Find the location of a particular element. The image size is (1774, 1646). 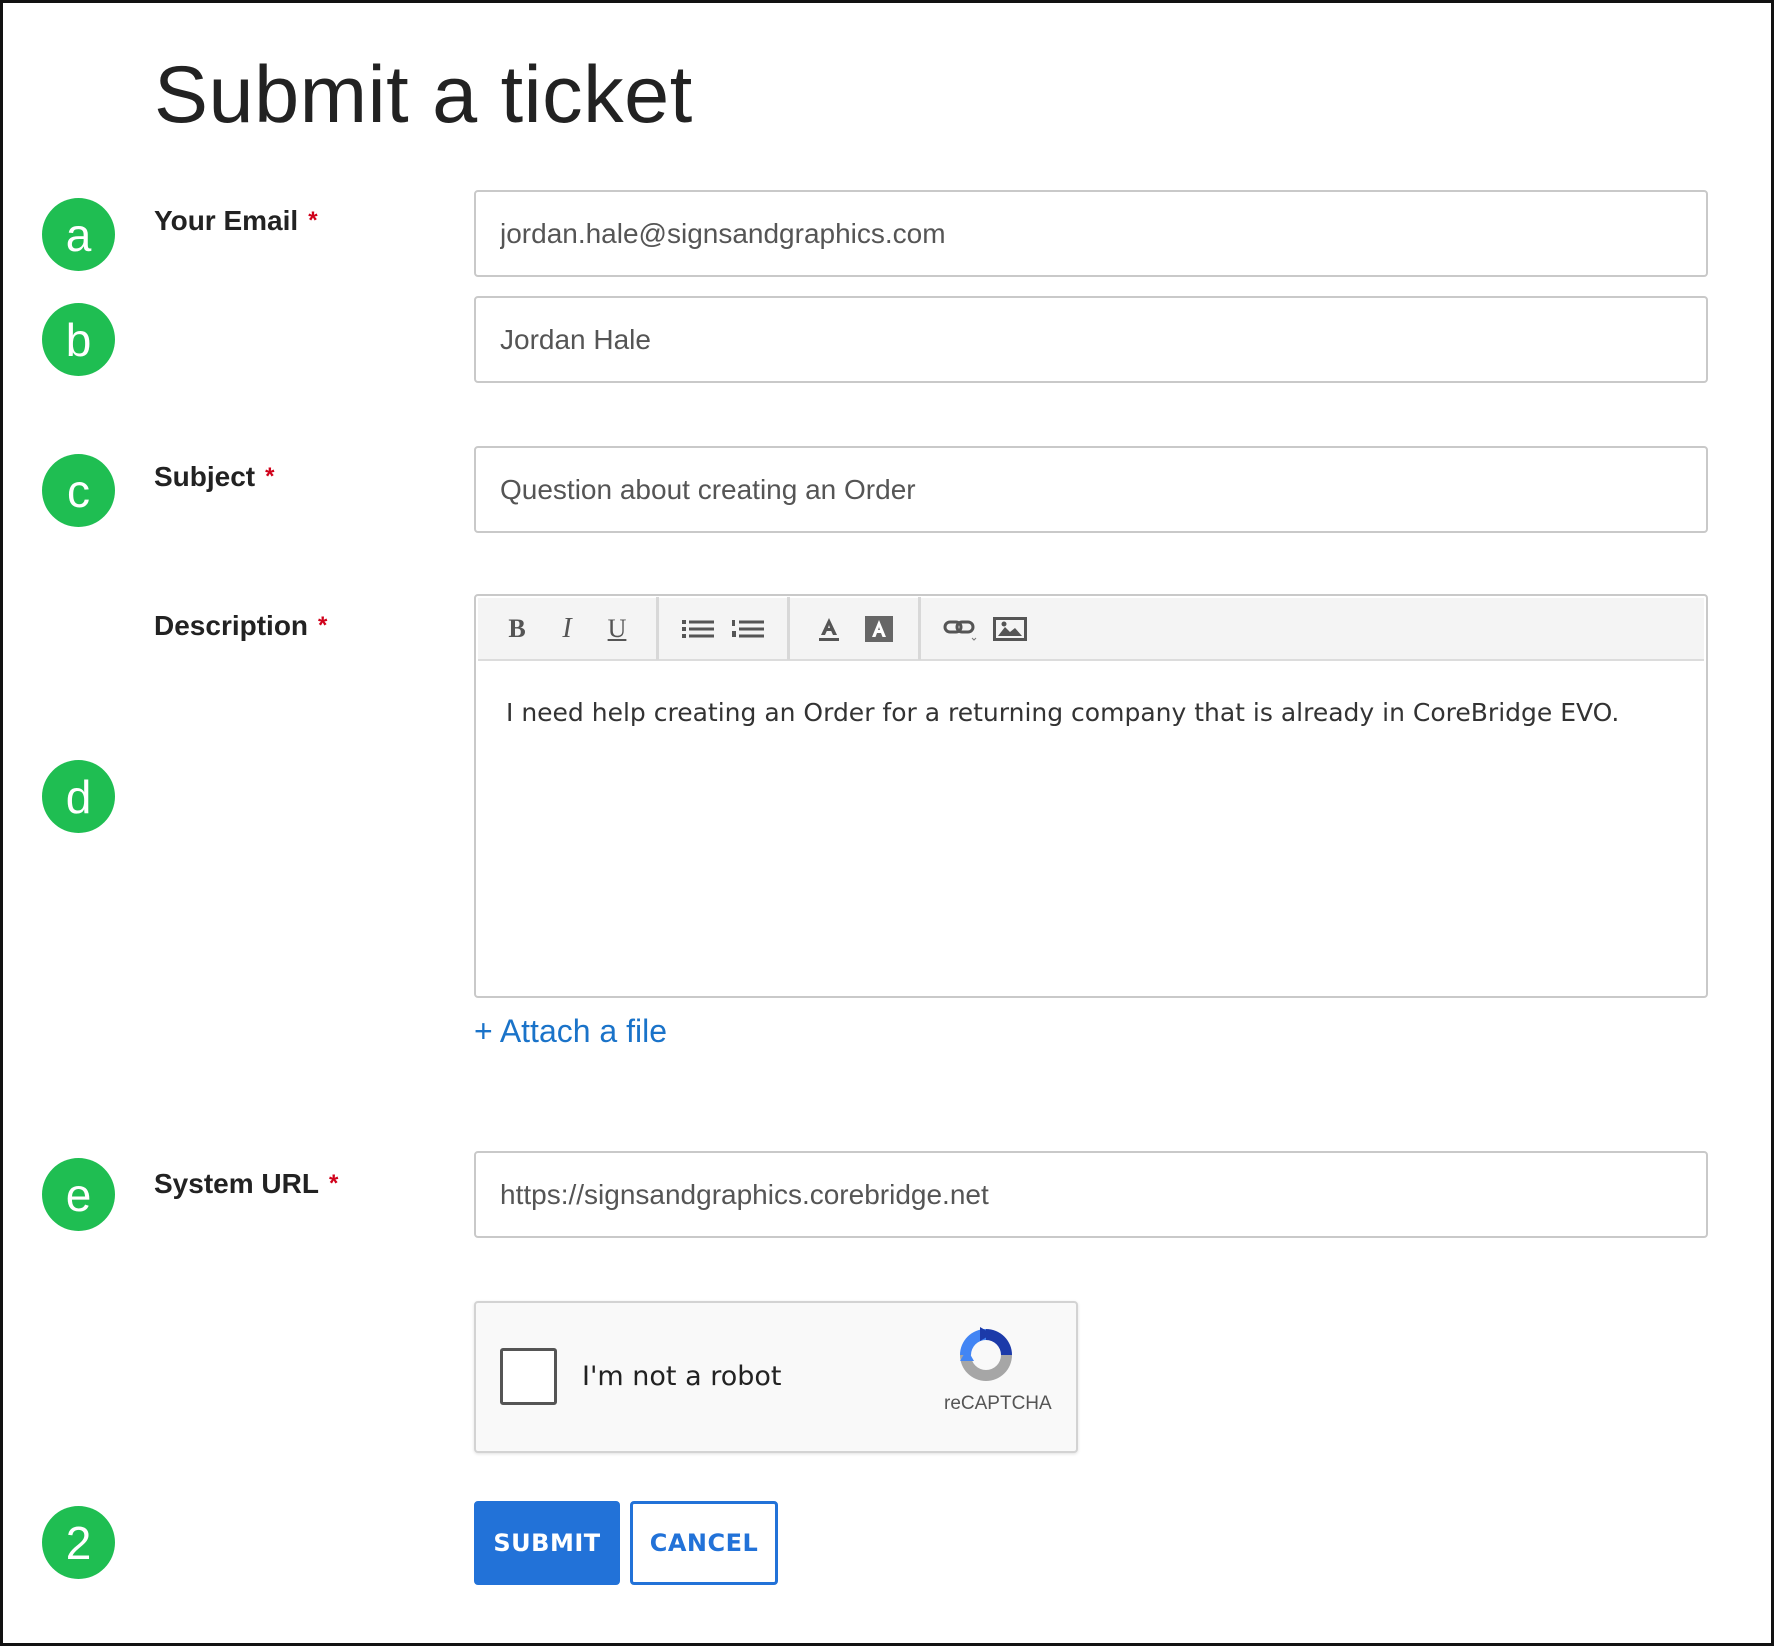

recaptcha-checkbox is located at coordinates (528, 1376).